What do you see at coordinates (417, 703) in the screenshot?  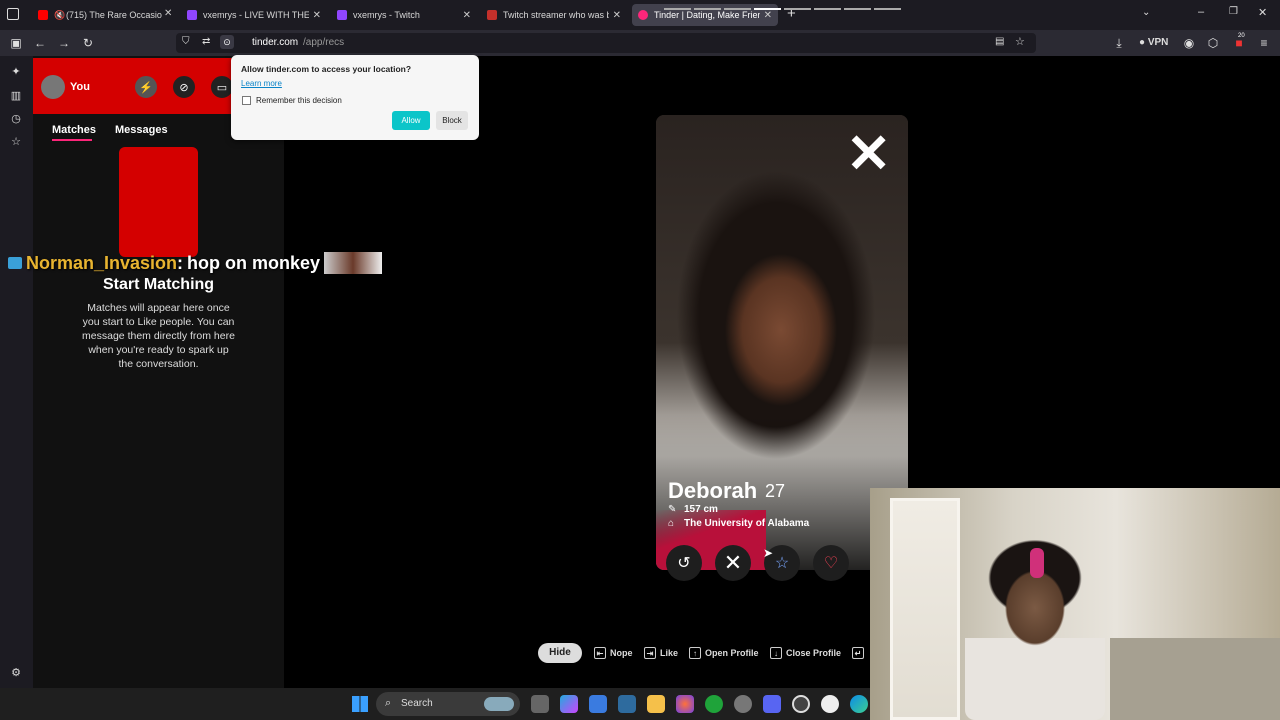 I see `search-label: Search` at bounding box center [417, 703].